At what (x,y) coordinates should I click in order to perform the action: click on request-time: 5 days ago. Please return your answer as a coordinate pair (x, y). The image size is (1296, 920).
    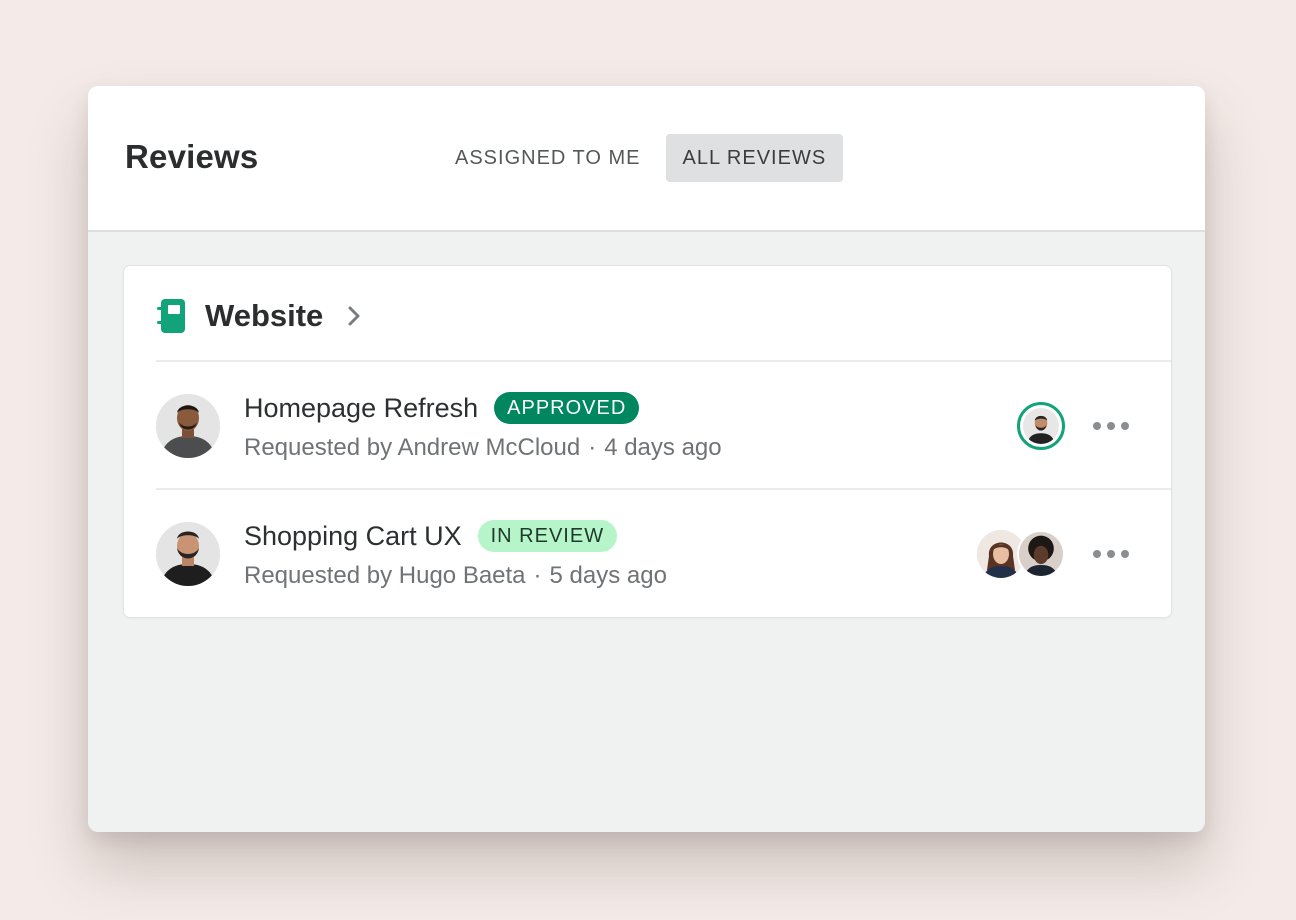
    Looking at the image, I should click on (608, 575).